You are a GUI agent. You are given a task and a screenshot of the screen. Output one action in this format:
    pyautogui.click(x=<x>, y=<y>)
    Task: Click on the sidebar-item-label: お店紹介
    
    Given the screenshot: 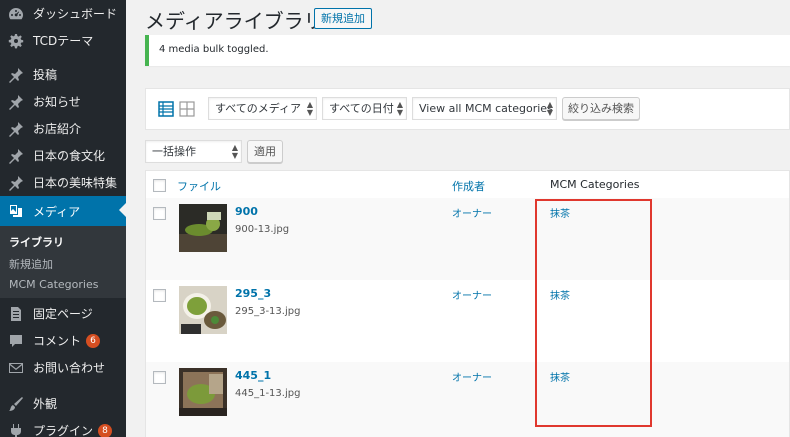 What is the action you would take?
    pyautogui.click(x=57, y=129)
    